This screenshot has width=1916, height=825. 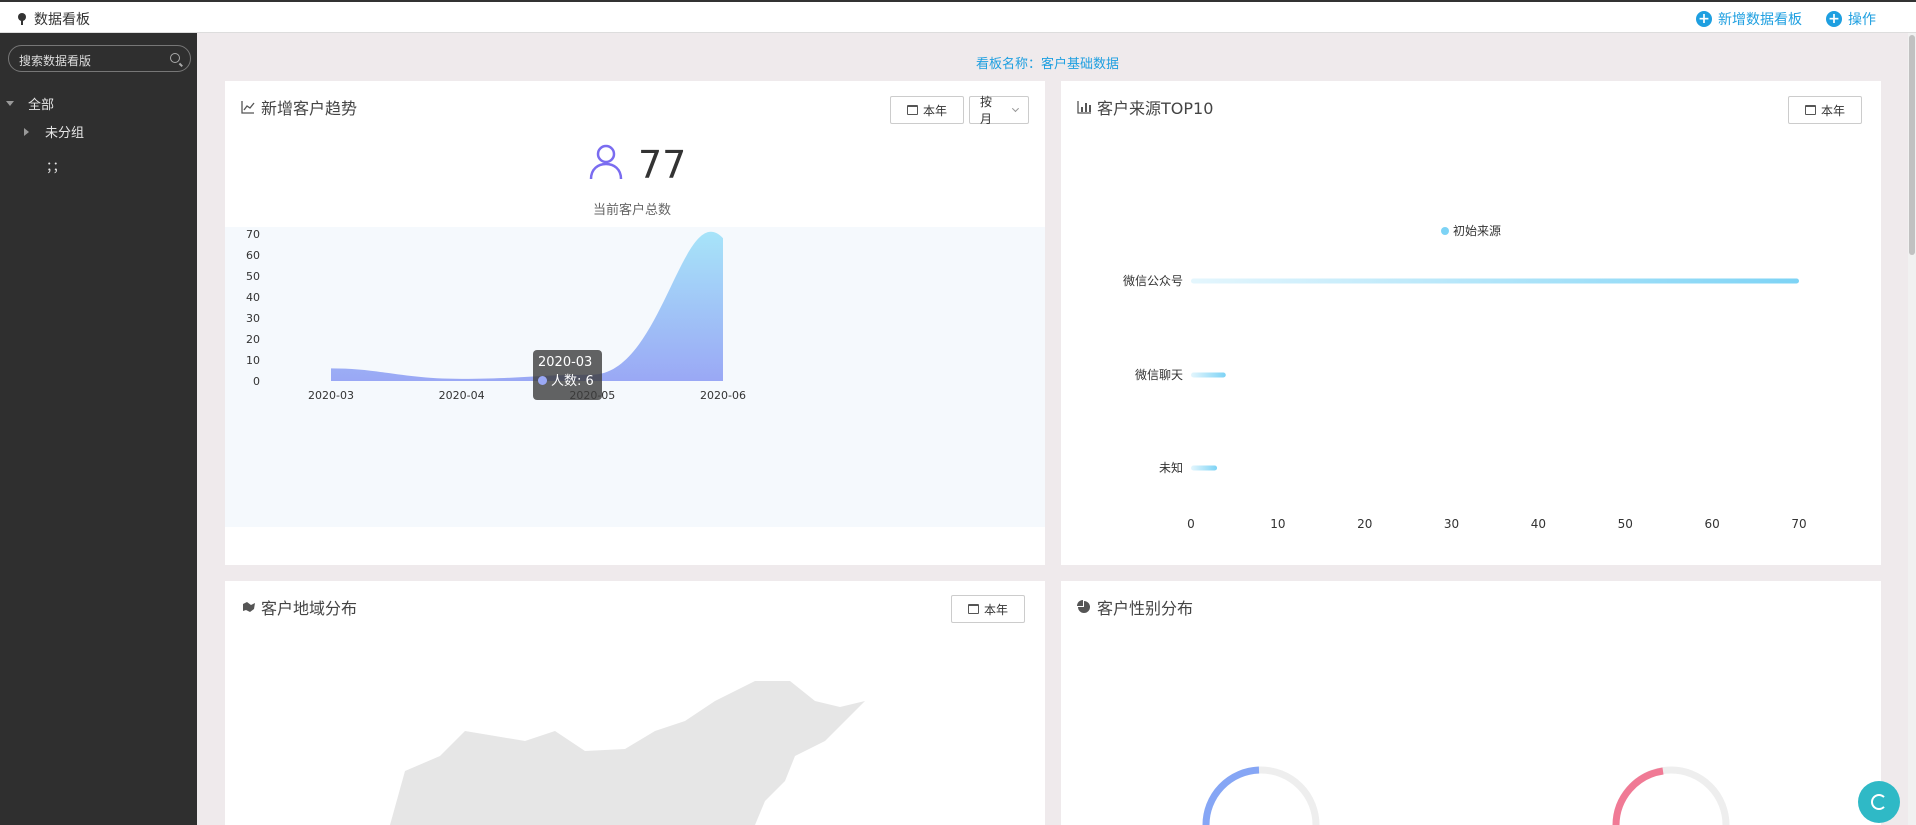 I want to click on x-tick-label: 20, so click(x=1364, y=524).